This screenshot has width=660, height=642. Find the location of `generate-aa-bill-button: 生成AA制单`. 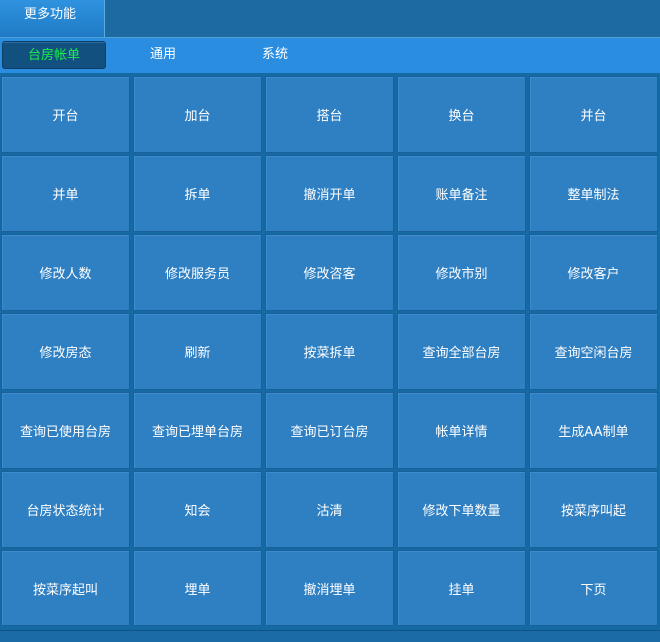

generate-aa-bill-button: 生成AA制单 is located at coordinates (593, 430).